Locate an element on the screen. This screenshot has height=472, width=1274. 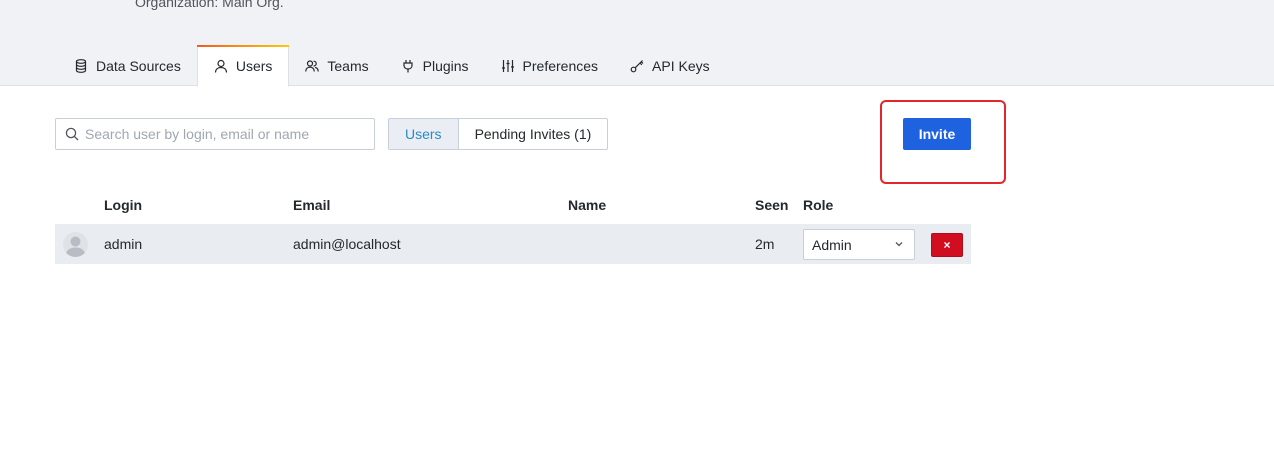
tab-plugins: Plugins is located at coordinates (435, 65).